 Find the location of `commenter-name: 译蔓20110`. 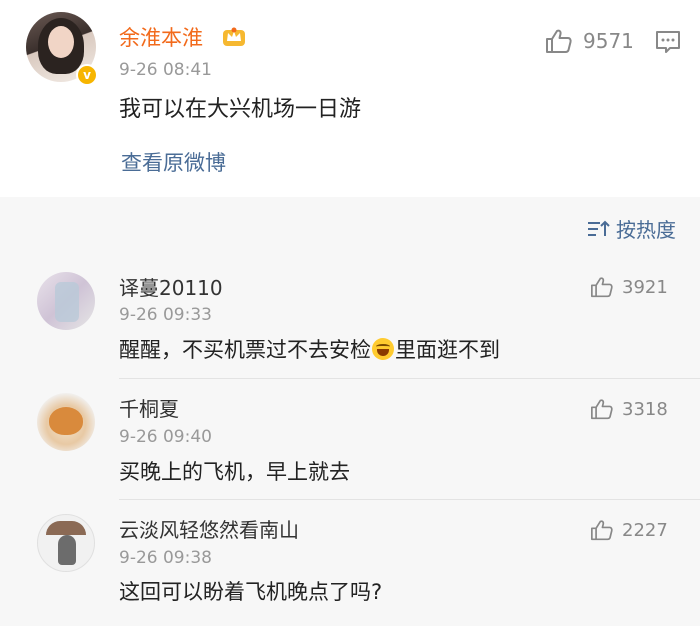

commenter-name: 译蔓20110 is located at coordinates (171, 288).